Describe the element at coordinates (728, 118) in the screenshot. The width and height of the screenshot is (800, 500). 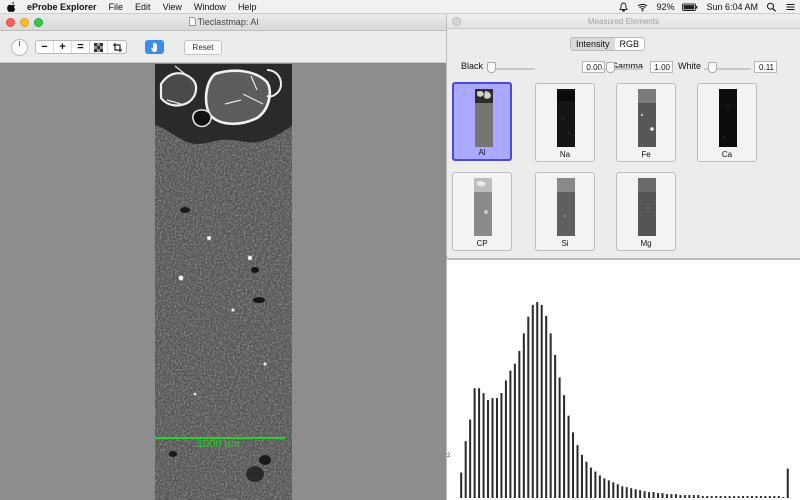
I see `ca-map-thumbnail` at that location.